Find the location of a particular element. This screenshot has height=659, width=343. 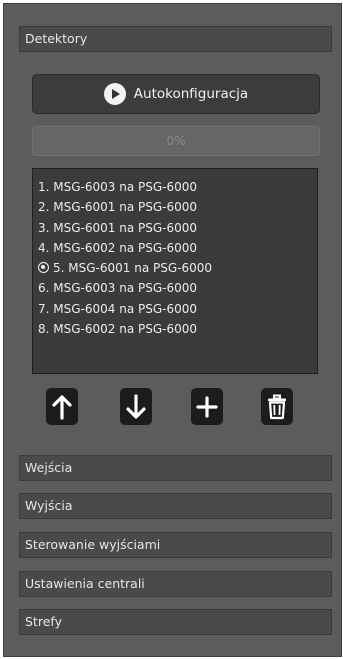

progress-bar: 0% is located at coordinates (176, 141).